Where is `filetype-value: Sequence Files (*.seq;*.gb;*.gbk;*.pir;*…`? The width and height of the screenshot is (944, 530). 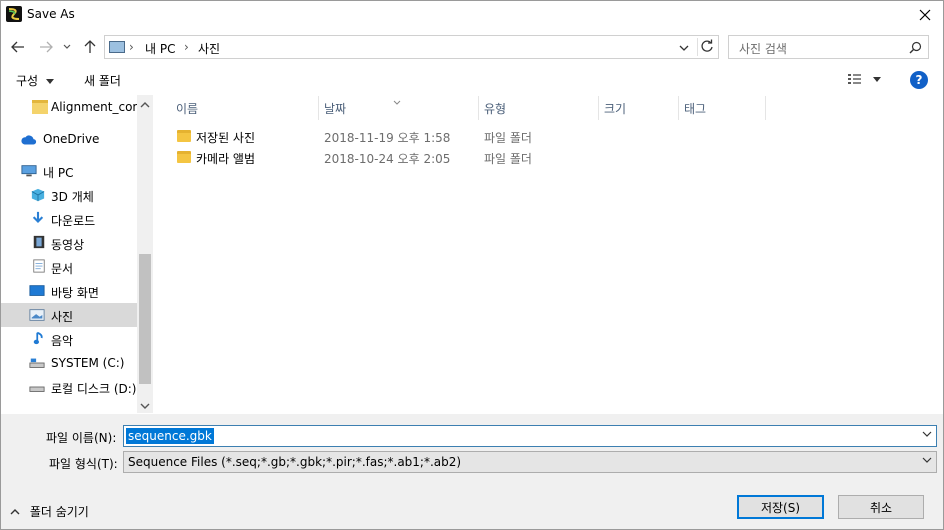 filetype-value: Sequence Files (*.seq;*.gb;*.gbk;*.pir;*… is located at coordinates (295, 462).